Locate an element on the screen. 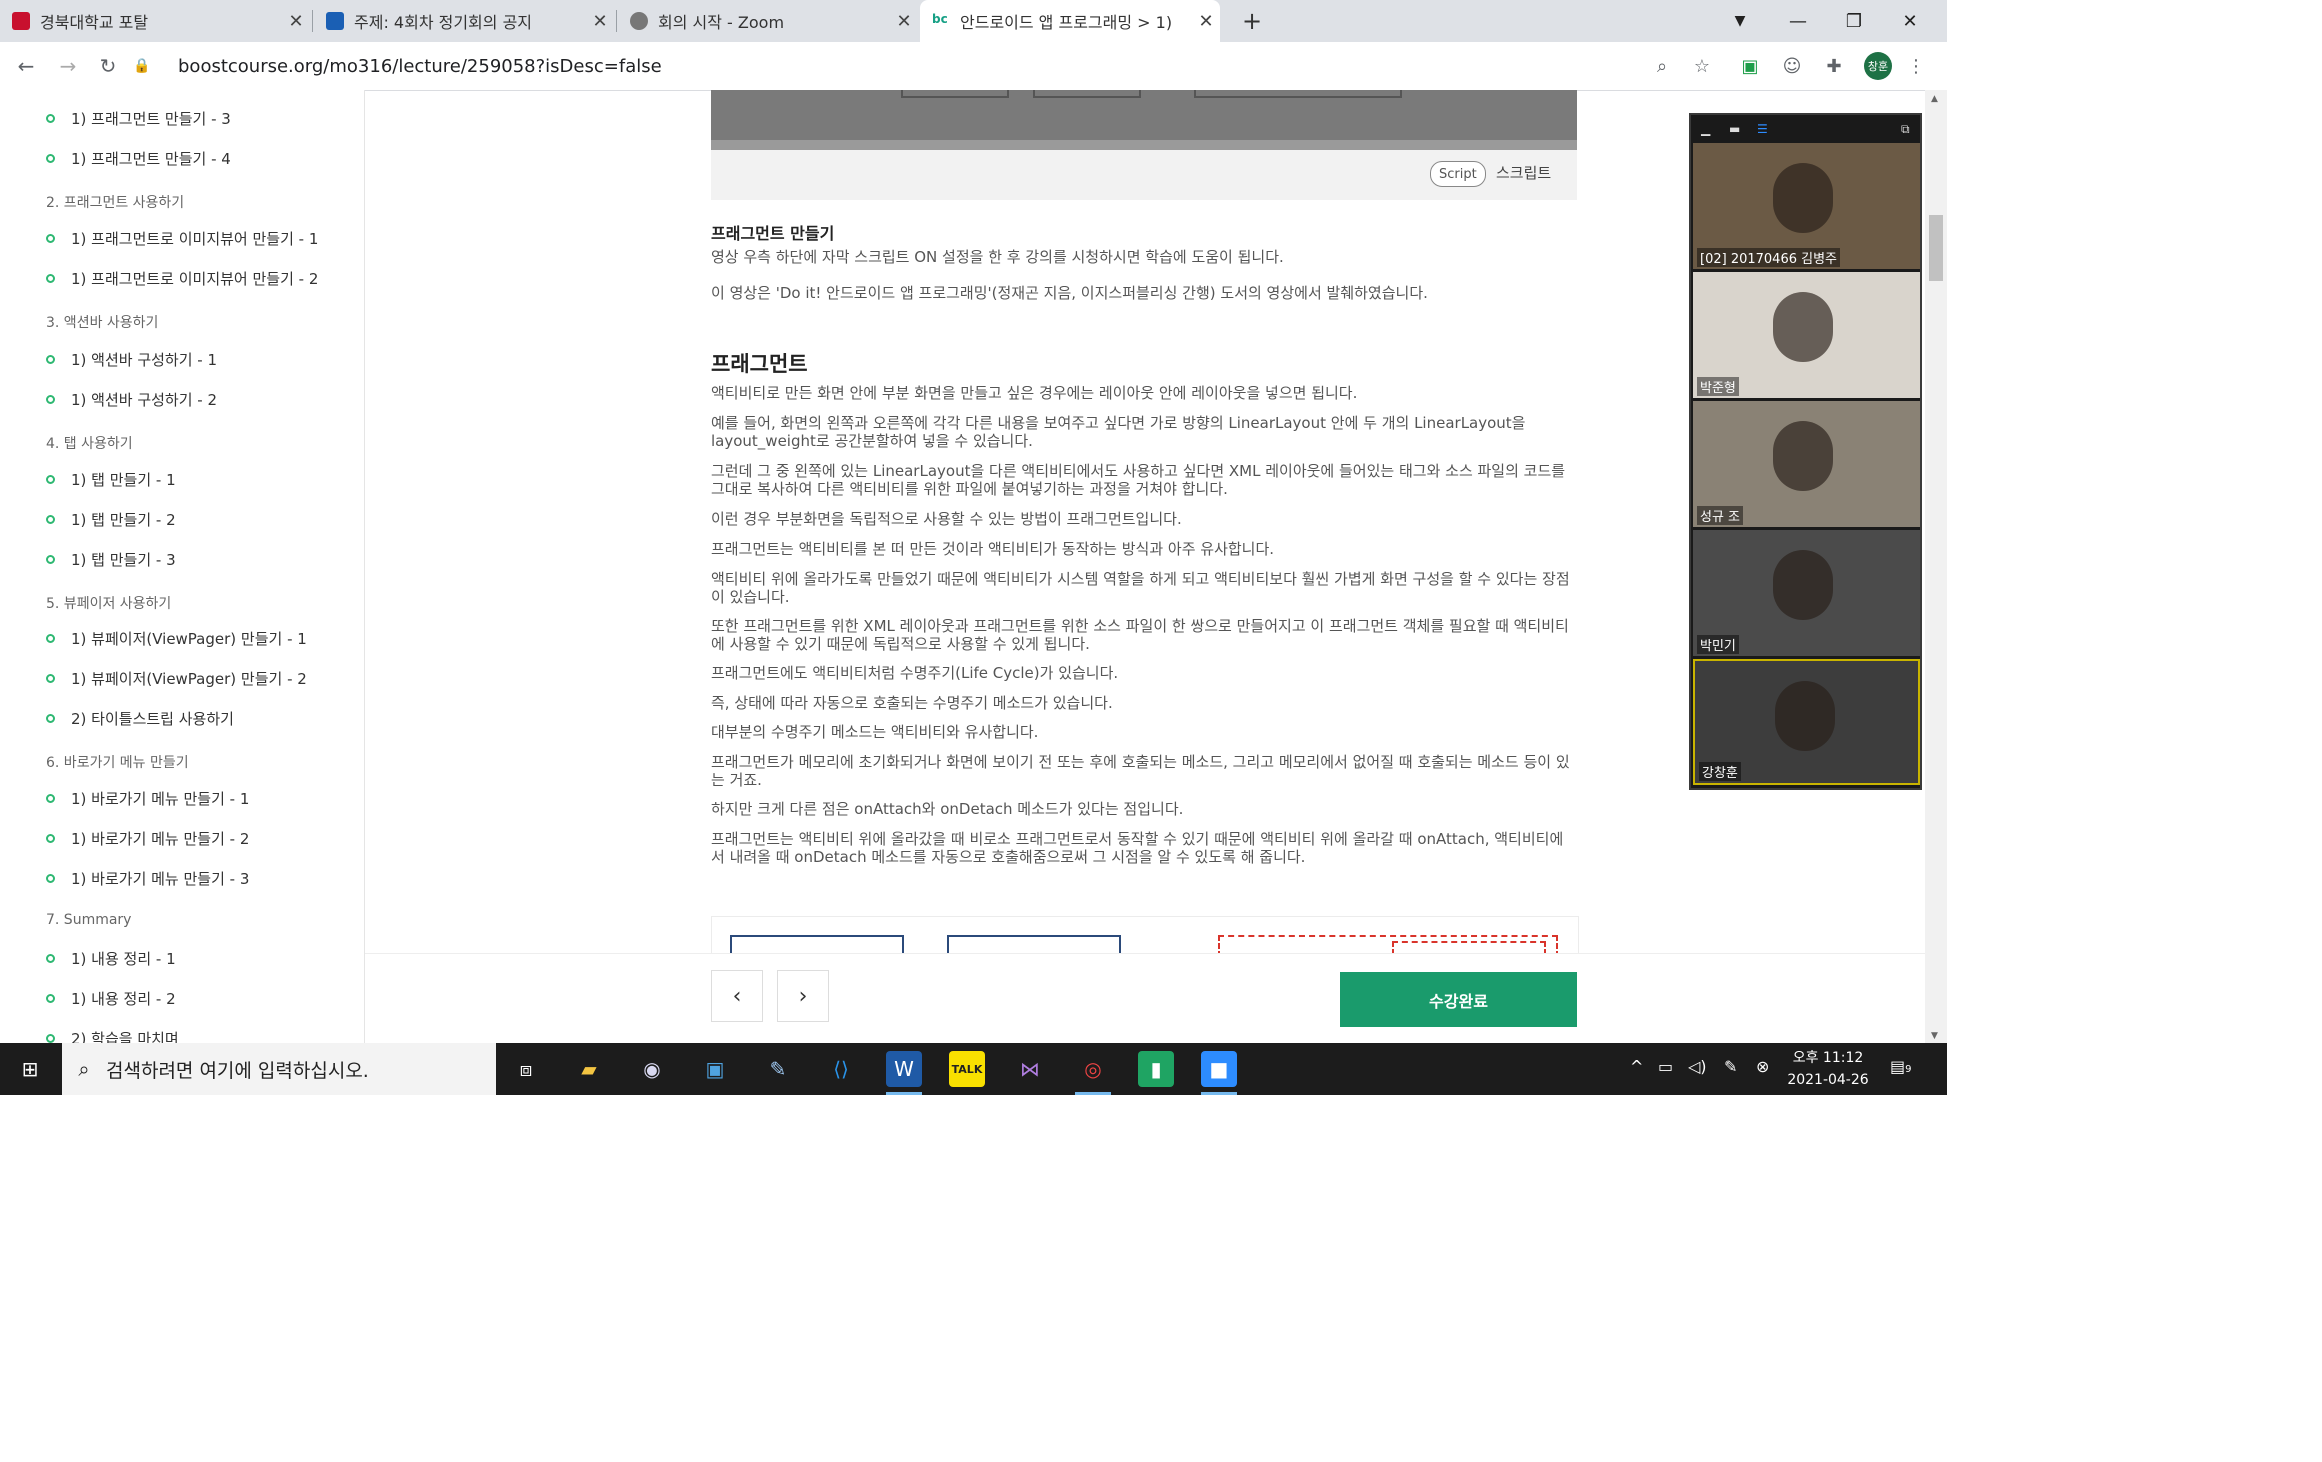 This screenshot has height=1462, width=2322. sidebar-lecture-item: 1) 탭 만들기 - 3 is located at coordinates (111, 559).